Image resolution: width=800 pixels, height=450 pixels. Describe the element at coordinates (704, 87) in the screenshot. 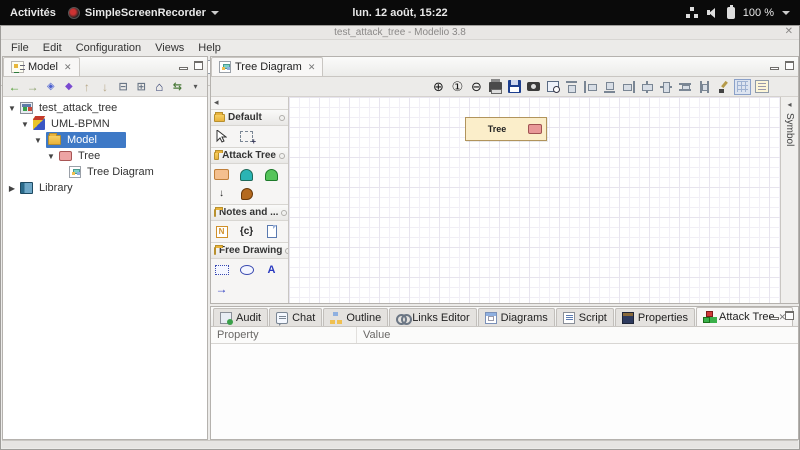

I see `same-height-button` at that location.